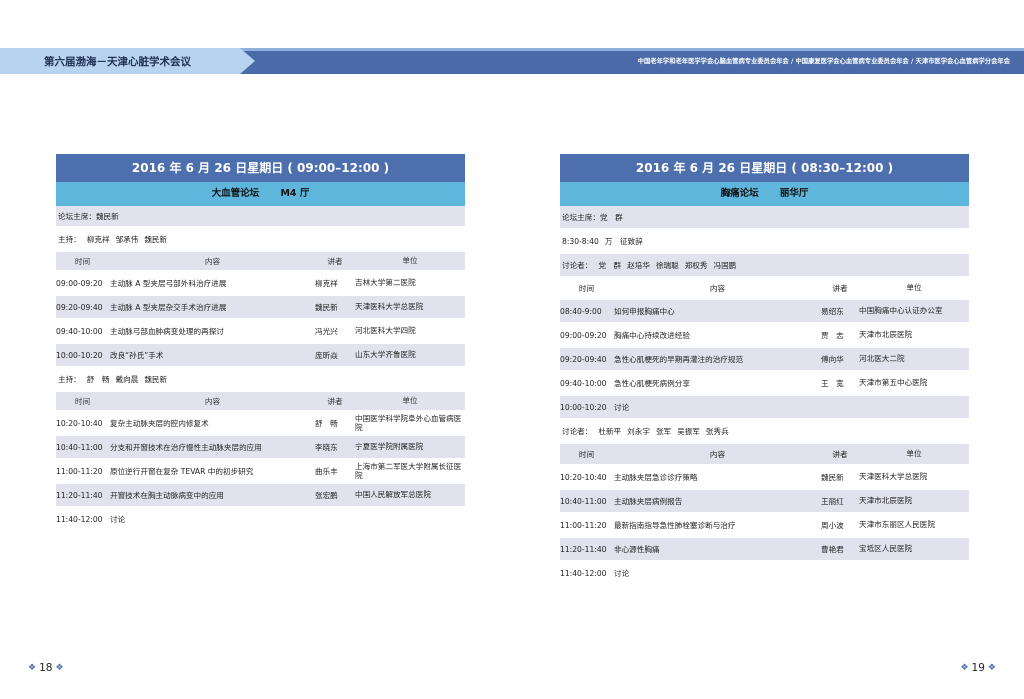 The width and height of the screenshot is (1024, 699). What do you see at coordinates (260, 217) in the screenshot?
I see `forum-chair-row: 论坛主席：魏民新` at bounding box center [260, 217].